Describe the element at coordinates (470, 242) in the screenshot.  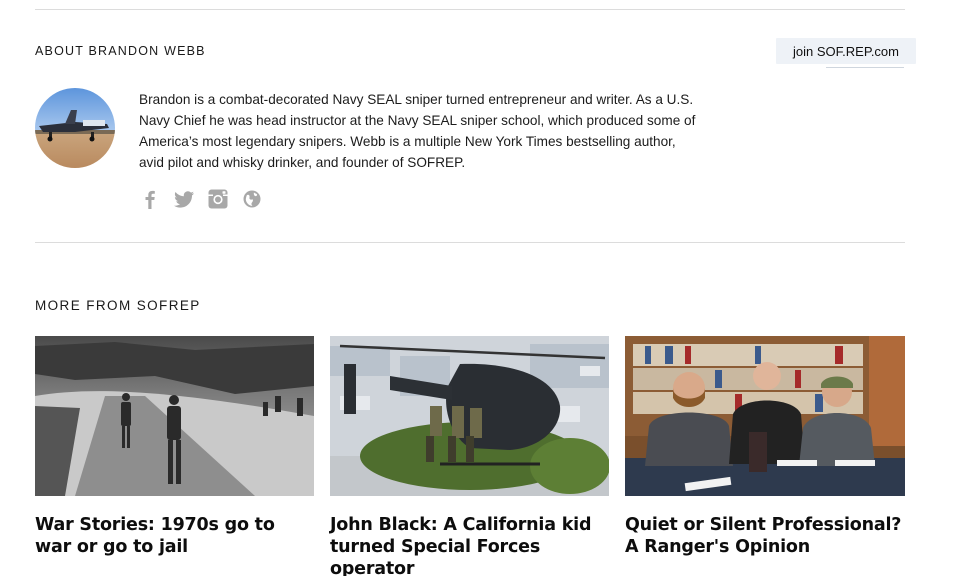
I see `section-divider` at that location.